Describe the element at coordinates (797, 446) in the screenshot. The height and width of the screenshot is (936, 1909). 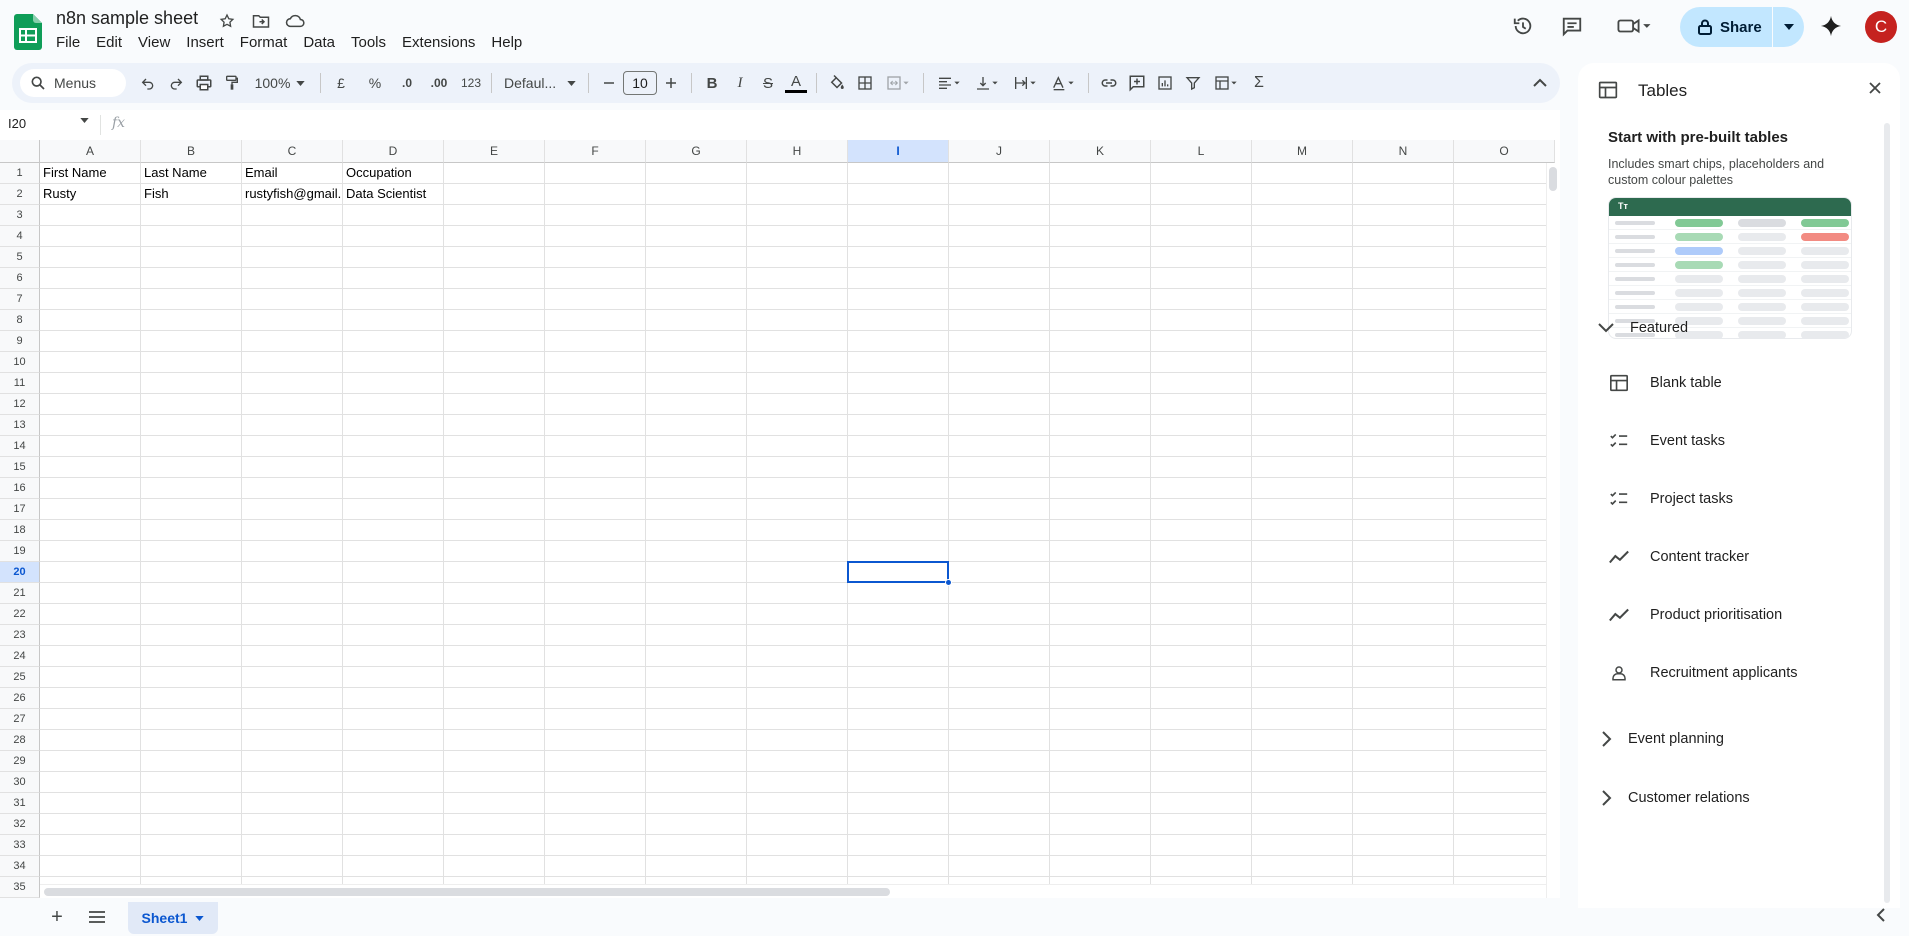
I see `cell-h14` at that location.